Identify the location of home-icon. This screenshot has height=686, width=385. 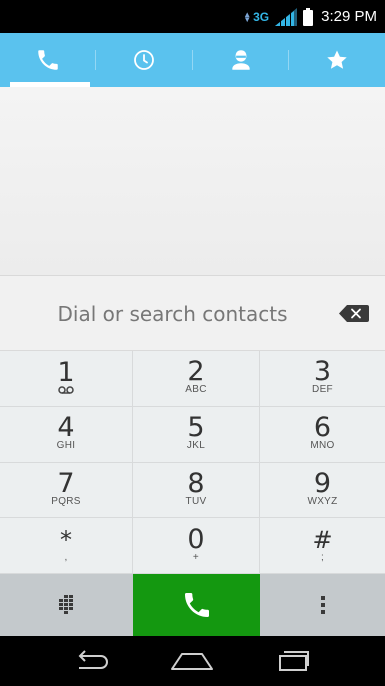
(192, 661).